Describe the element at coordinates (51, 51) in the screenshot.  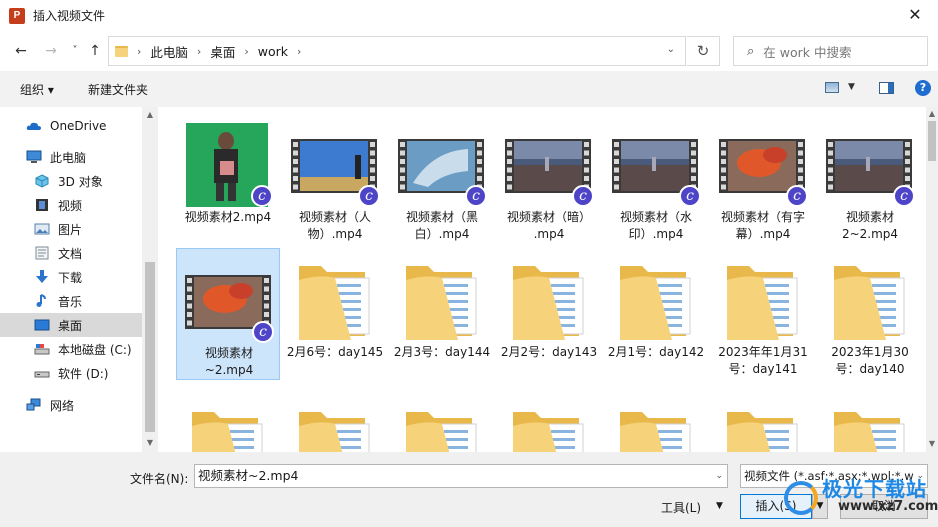
I see `forward-icon: →` at that location.